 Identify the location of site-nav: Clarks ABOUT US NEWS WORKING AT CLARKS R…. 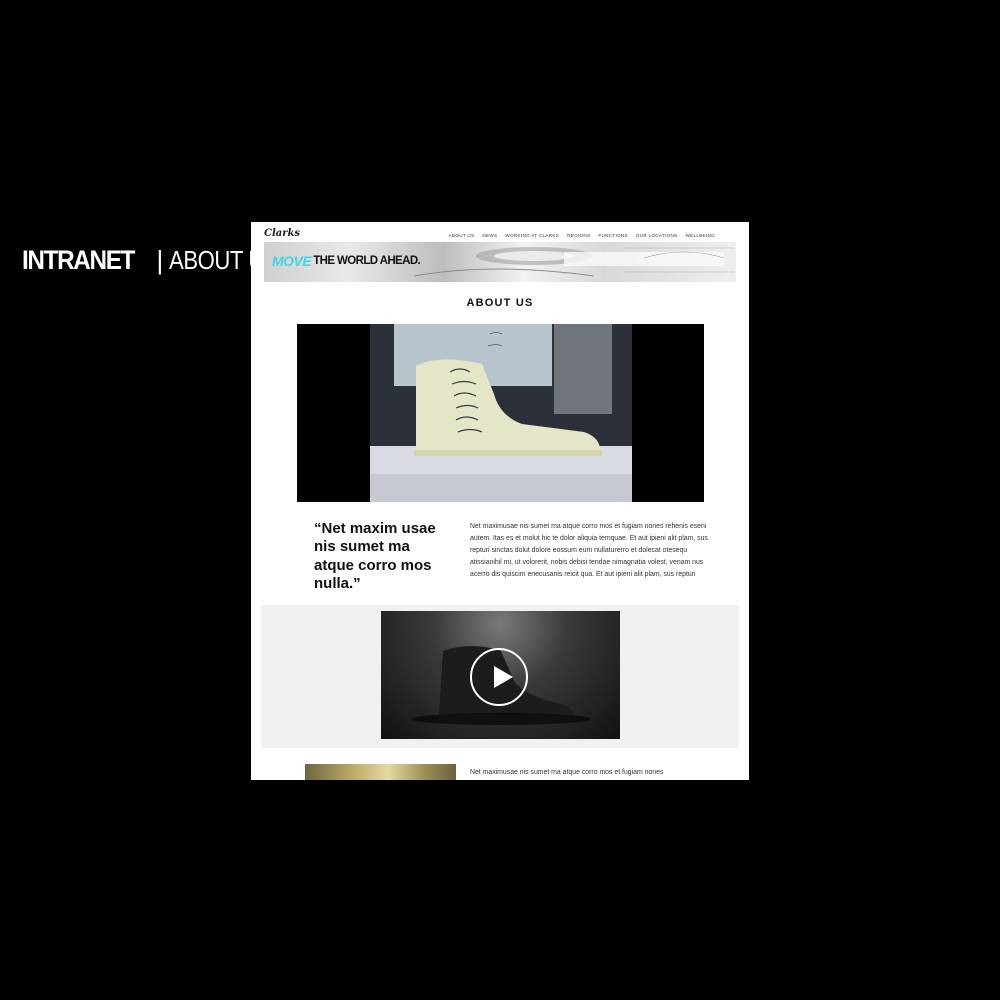
(500, 232).